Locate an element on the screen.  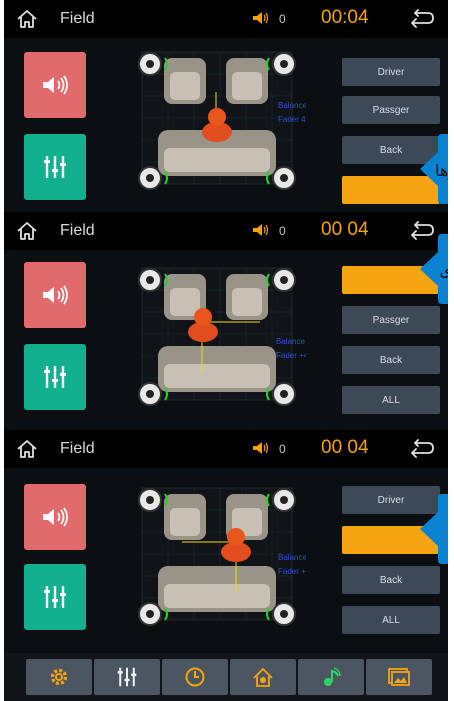
clock-icon is located at coordinates (195, 677).